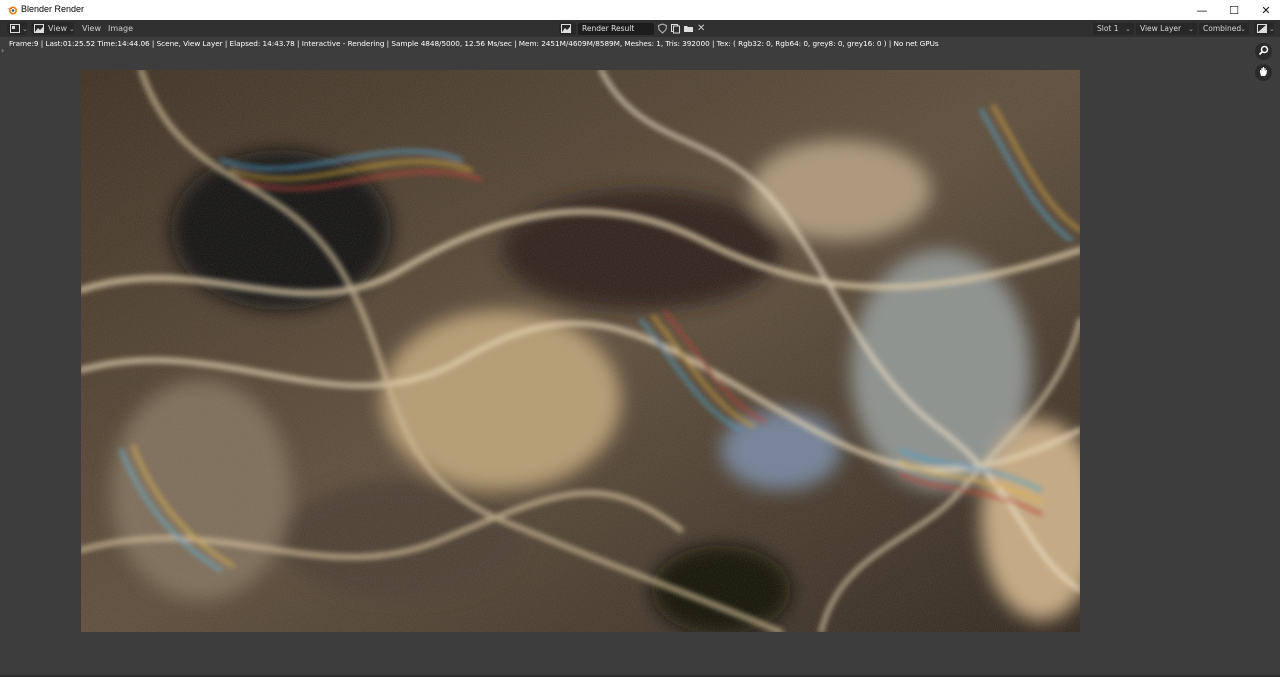 This screenshot has width=1280, height=677. Describe the element at coordinates (2, 50) in the screenshot. I see `toolbar-toggle-icon: ›` at that location.